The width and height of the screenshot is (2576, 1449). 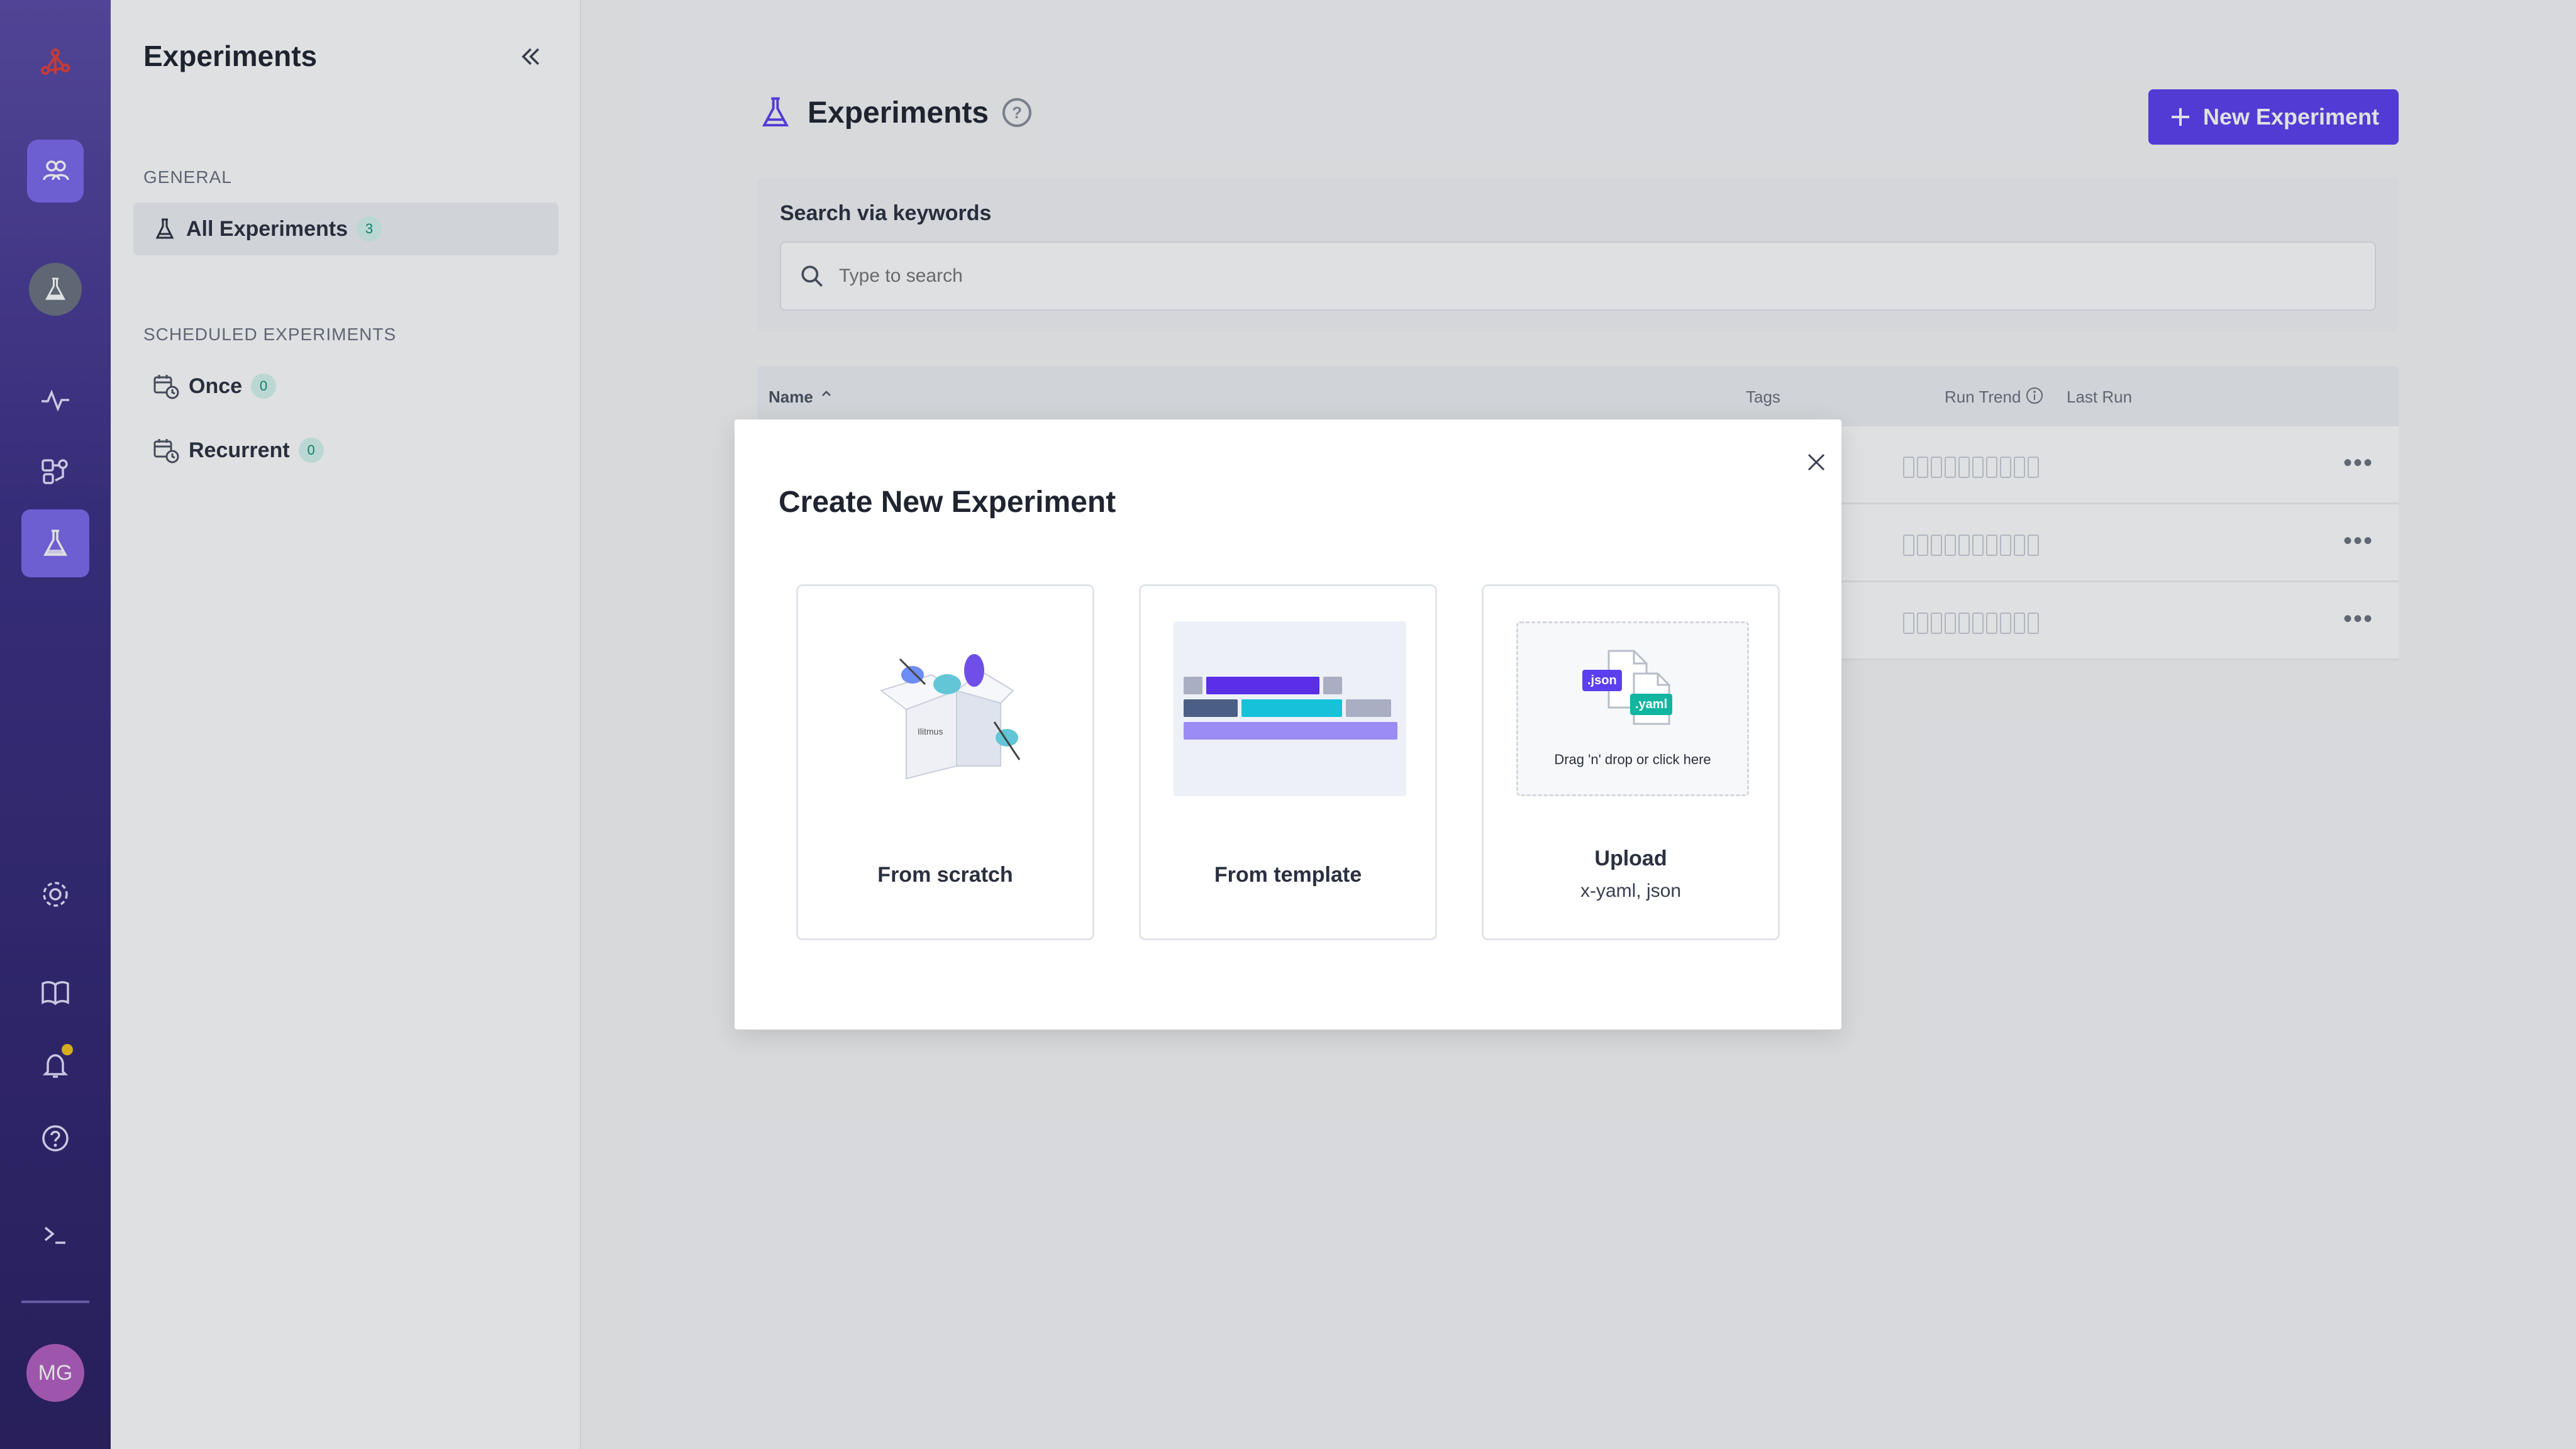 I want to click on from-template-card: From template, so click(x=1288, y=762).